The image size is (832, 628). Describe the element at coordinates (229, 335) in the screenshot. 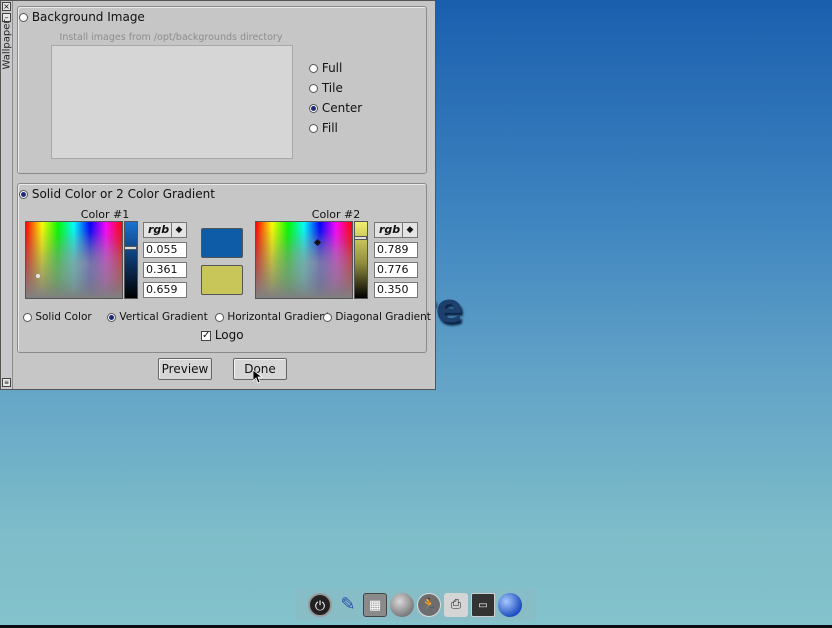

I see `logo-label: Logo` at that location.